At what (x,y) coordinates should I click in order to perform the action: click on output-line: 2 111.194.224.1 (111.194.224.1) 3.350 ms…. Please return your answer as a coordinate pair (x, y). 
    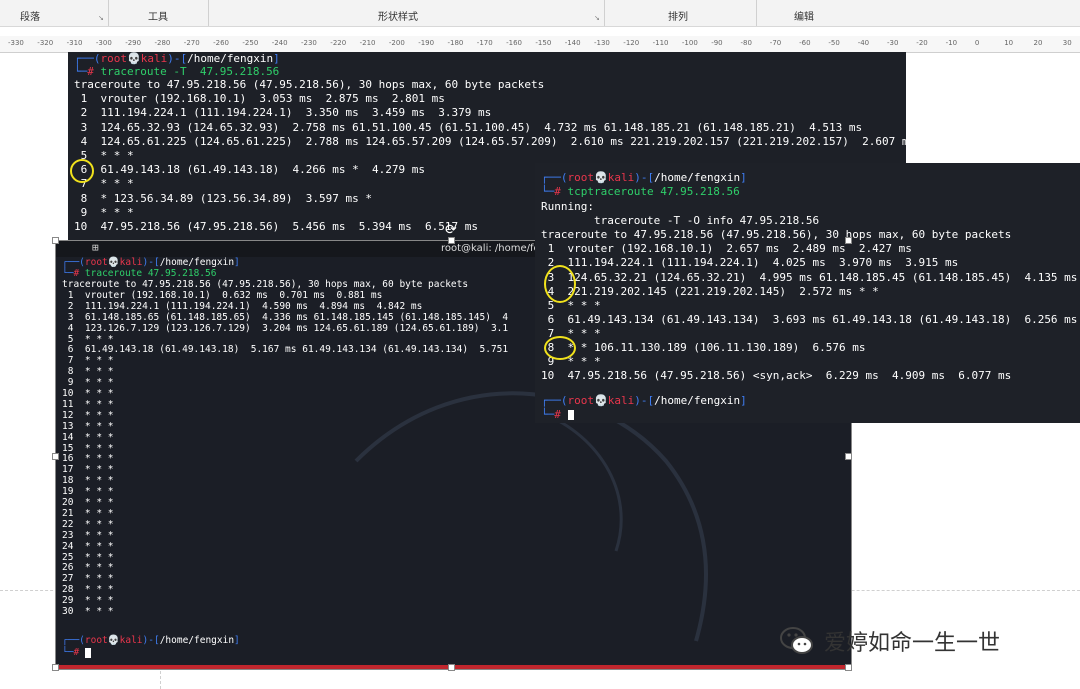
    Looking at the image, I should click on (283, 113).